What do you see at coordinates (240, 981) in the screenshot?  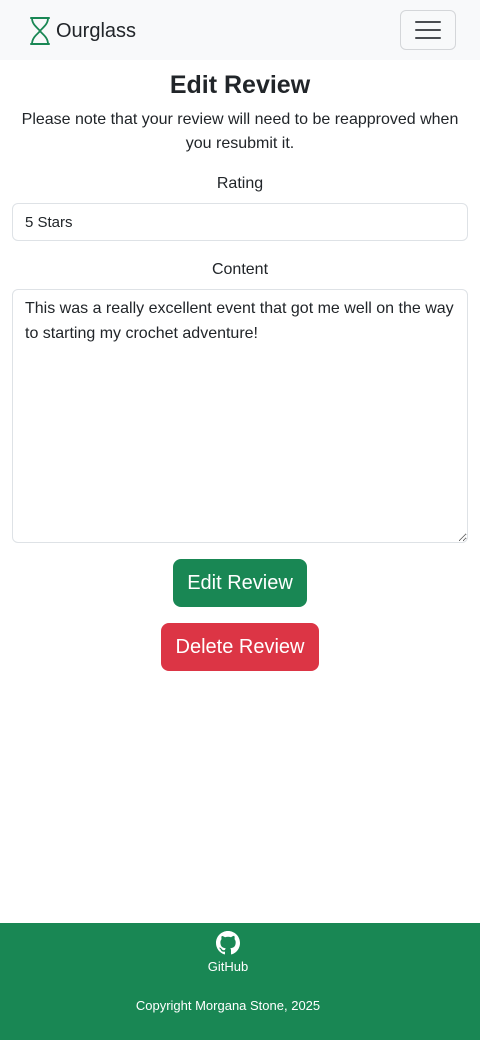 I see `footer: GitHub Copyright Morgana Stone, 2025` at bounding box center [240, 981].